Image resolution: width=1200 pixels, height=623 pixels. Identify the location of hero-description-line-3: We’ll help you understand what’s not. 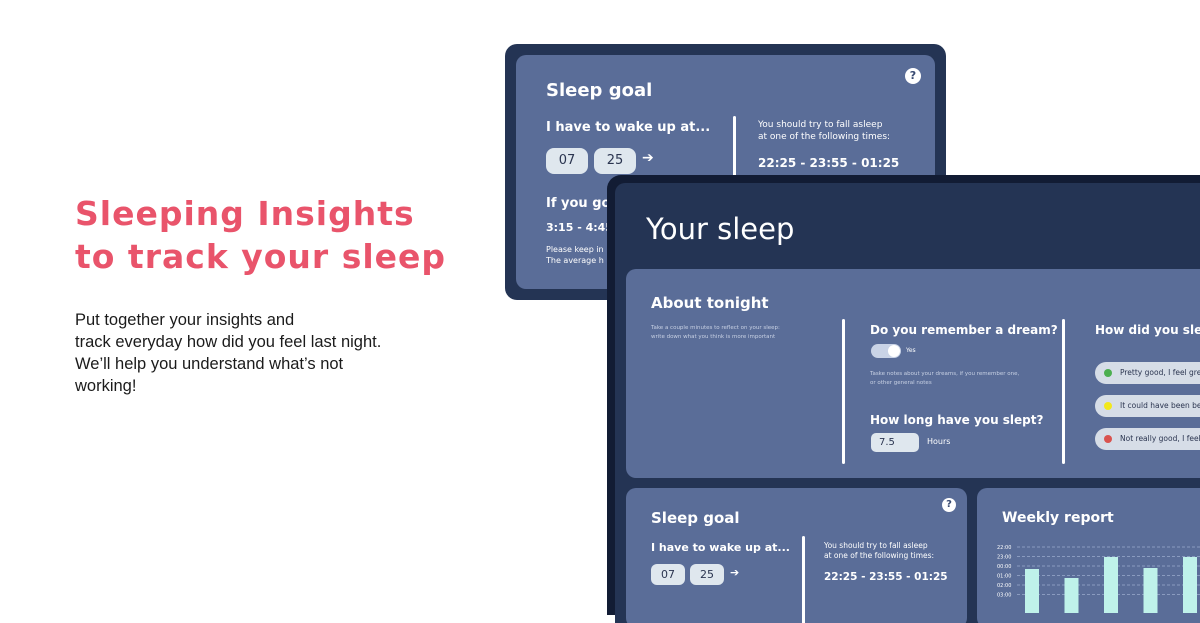
(209, 364).